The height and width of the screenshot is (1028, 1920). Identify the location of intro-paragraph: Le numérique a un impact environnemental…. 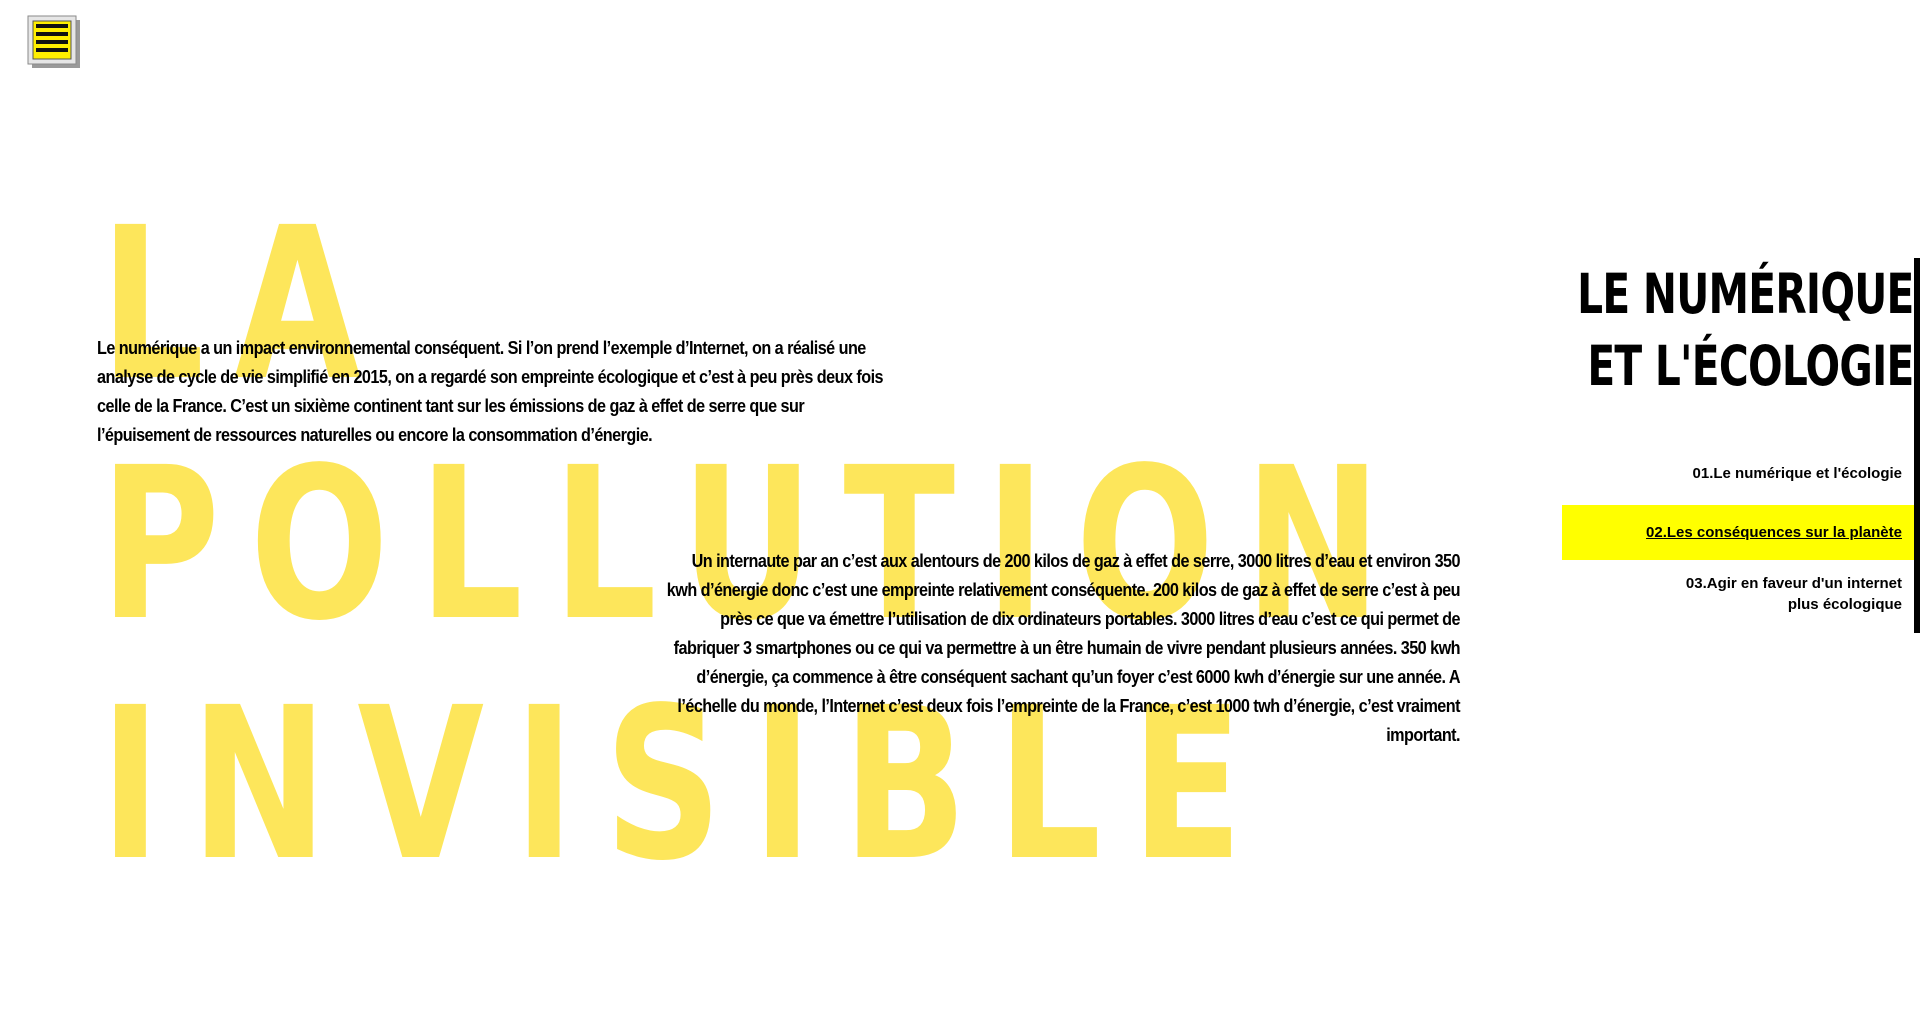
(490, 391).